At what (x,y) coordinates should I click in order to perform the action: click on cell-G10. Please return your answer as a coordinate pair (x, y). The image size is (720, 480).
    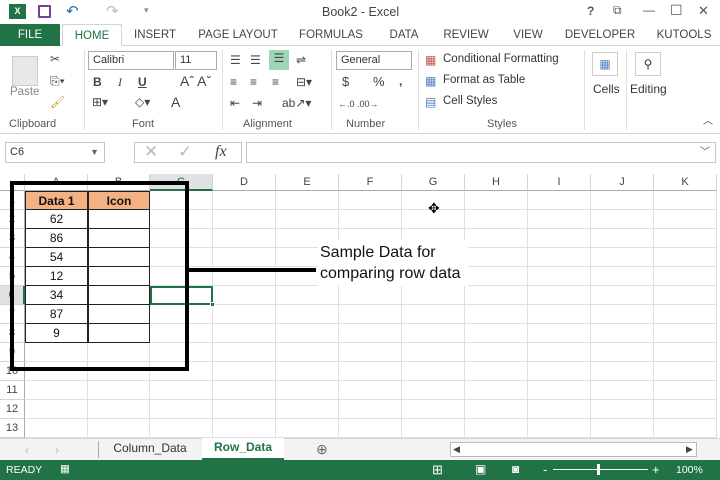
    Looking at the image, I should click on (433, 371).